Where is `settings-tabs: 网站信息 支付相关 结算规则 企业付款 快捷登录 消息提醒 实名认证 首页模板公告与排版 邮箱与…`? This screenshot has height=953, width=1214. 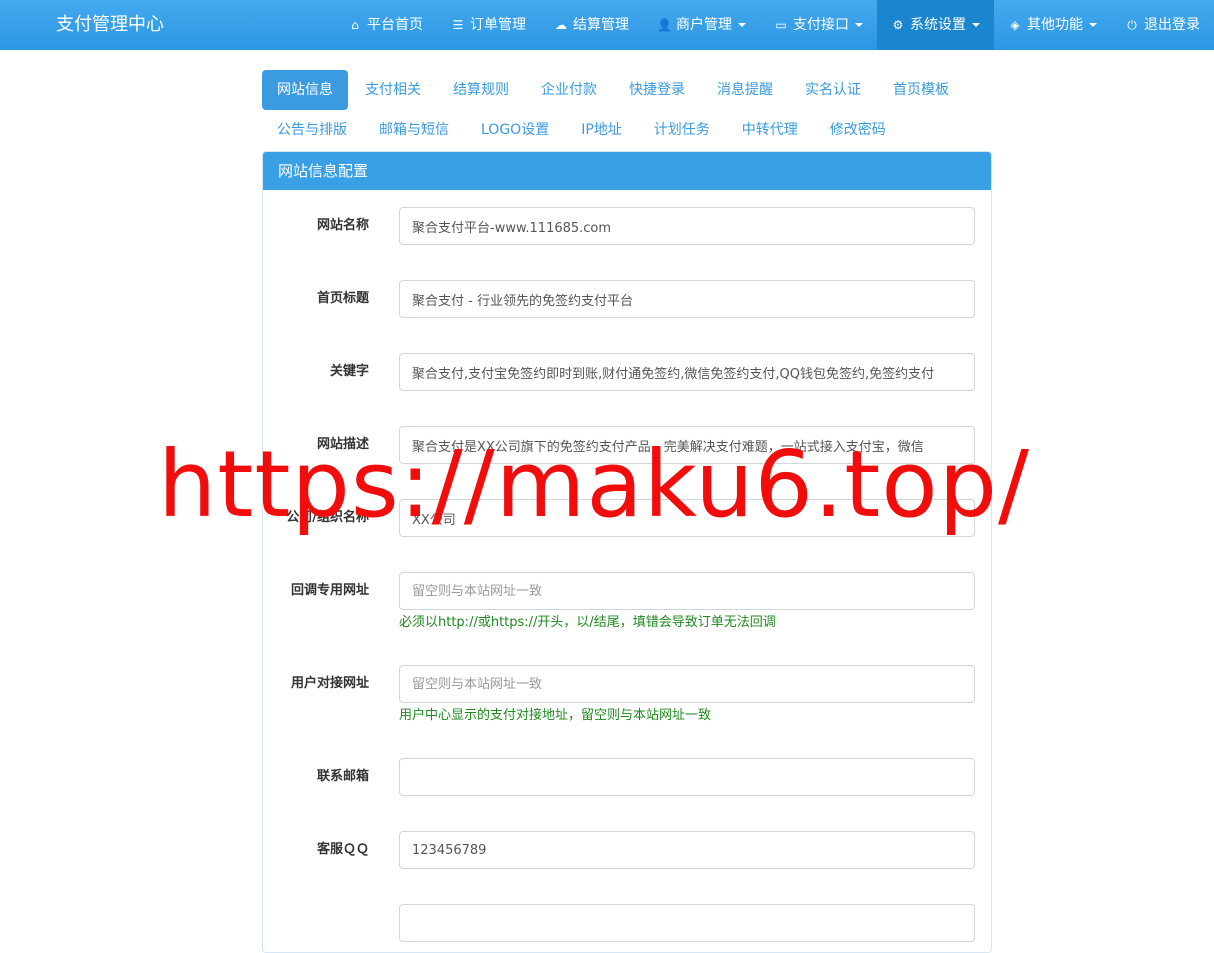
settings-tabs: 网站信息 支付相关 结算规则 企业付款 快捷登录 消息提醒 实名认证 首页模板公告与排版 邮箱与… is located at coordinates (627, 110).